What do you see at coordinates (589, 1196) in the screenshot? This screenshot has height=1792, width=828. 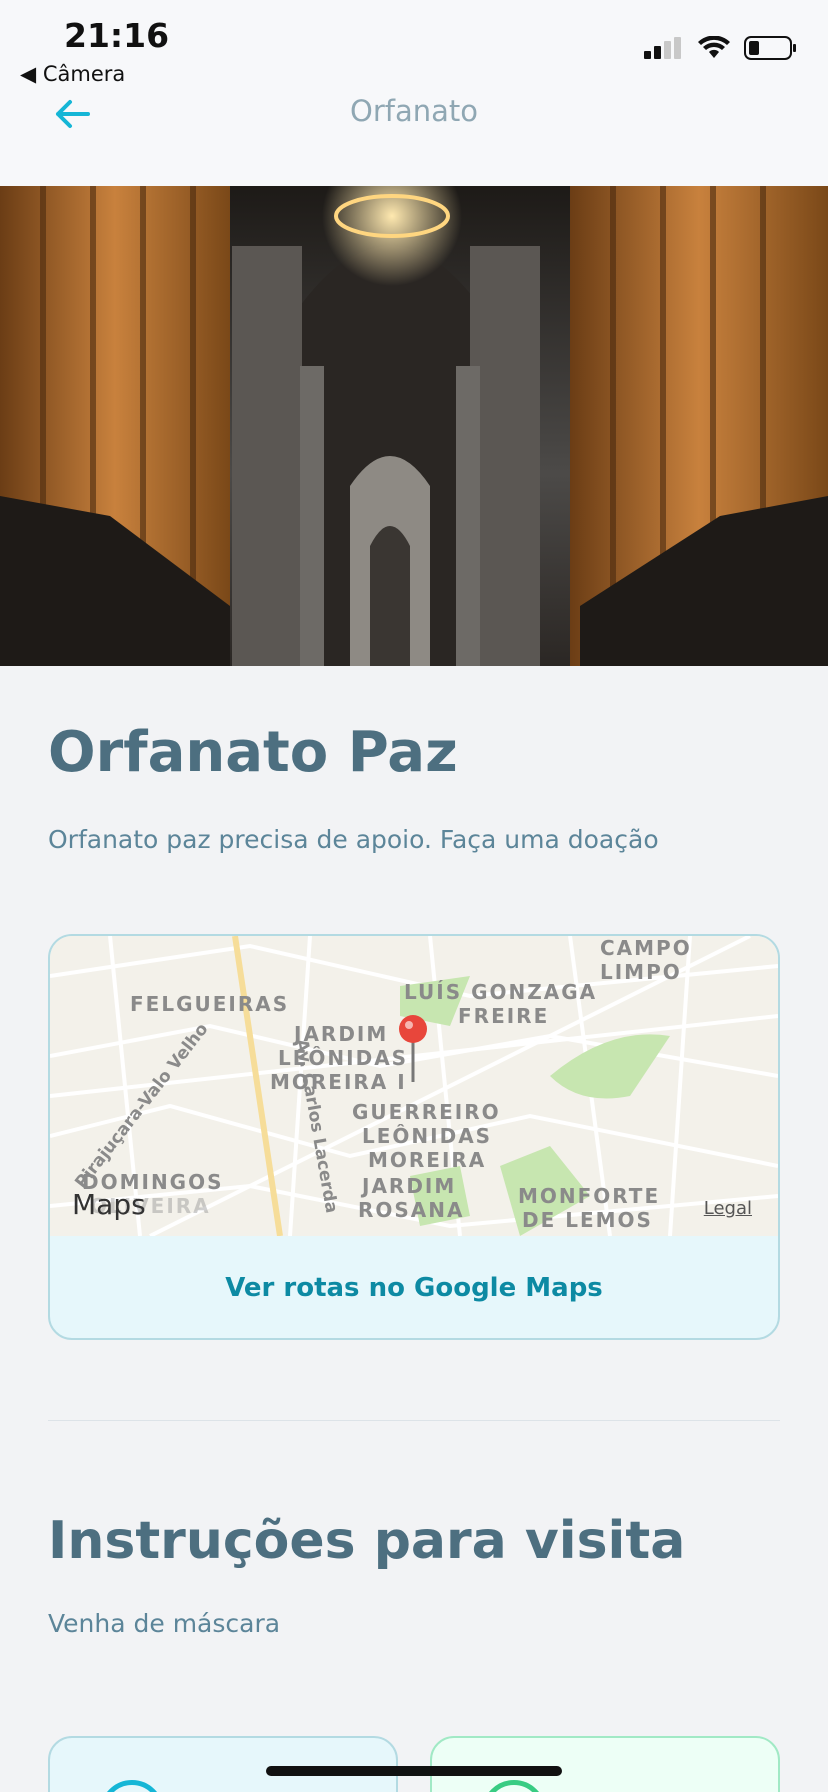 I see `map-label: MONFORTE` at bounding box center [589, 1196].